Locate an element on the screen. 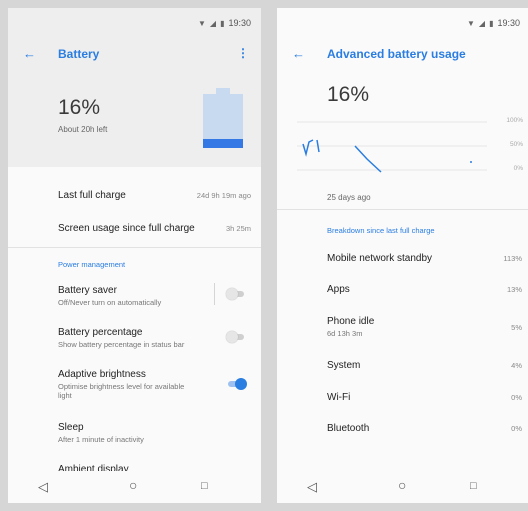 This screenshot has width=528, height=511. section-breakdown: Breakdown since last full charge is located at coordinates (381, 230).